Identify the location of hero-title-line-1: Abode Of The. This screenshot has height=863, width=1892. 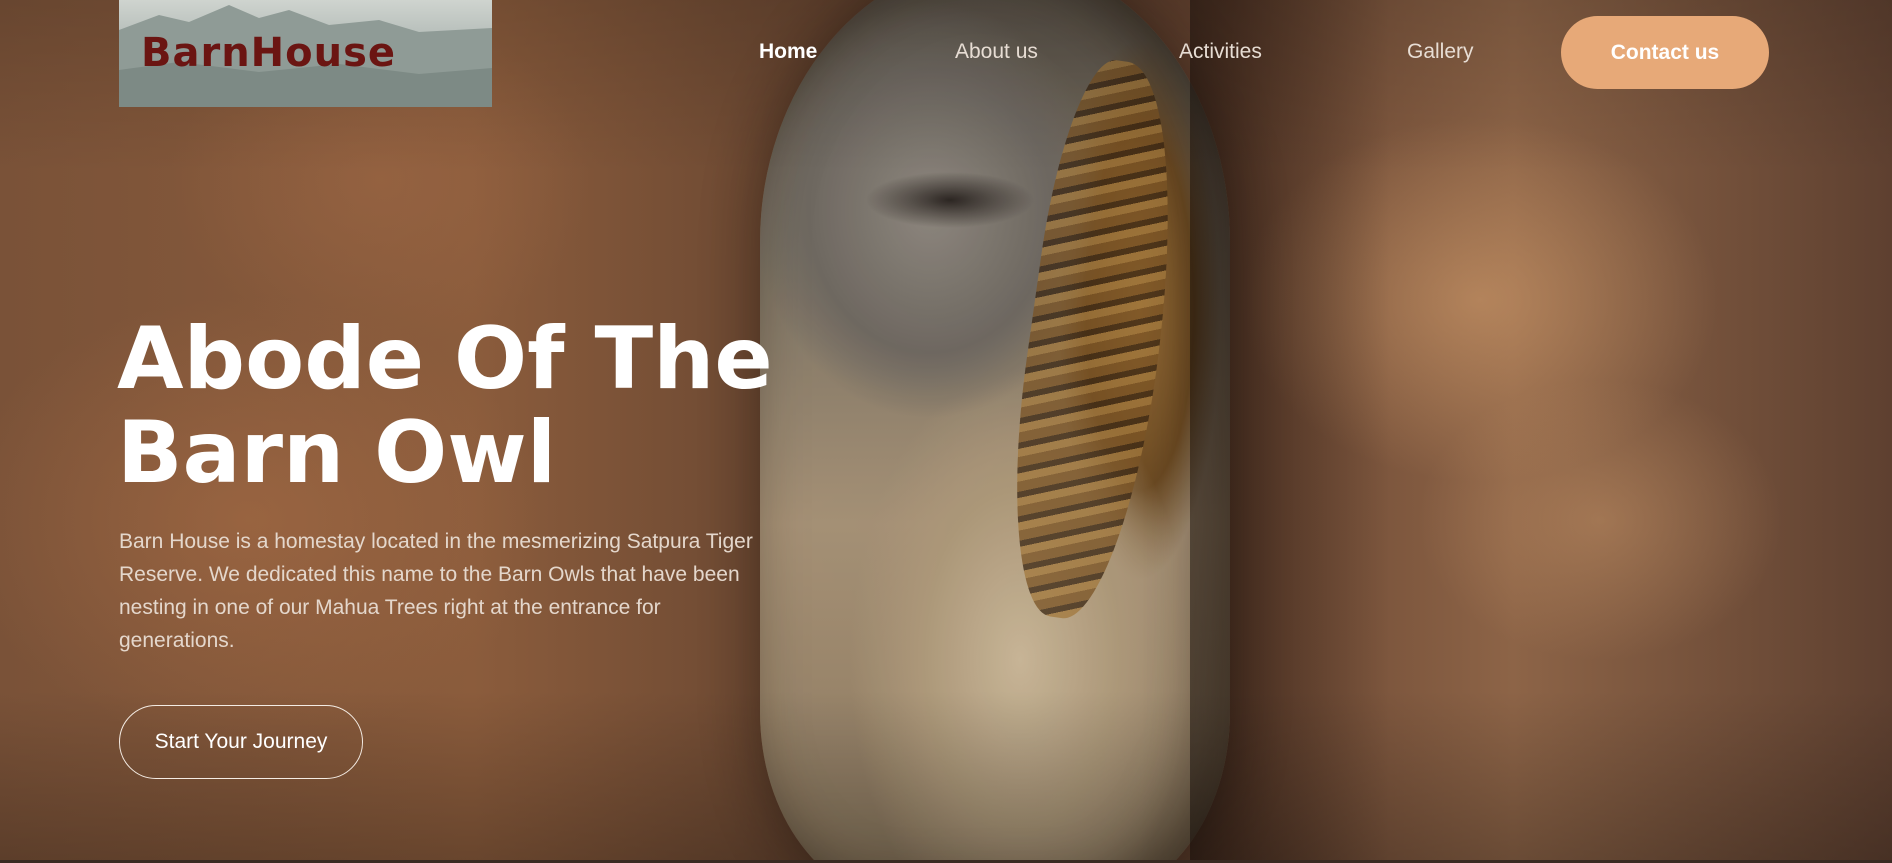
(445, 359).